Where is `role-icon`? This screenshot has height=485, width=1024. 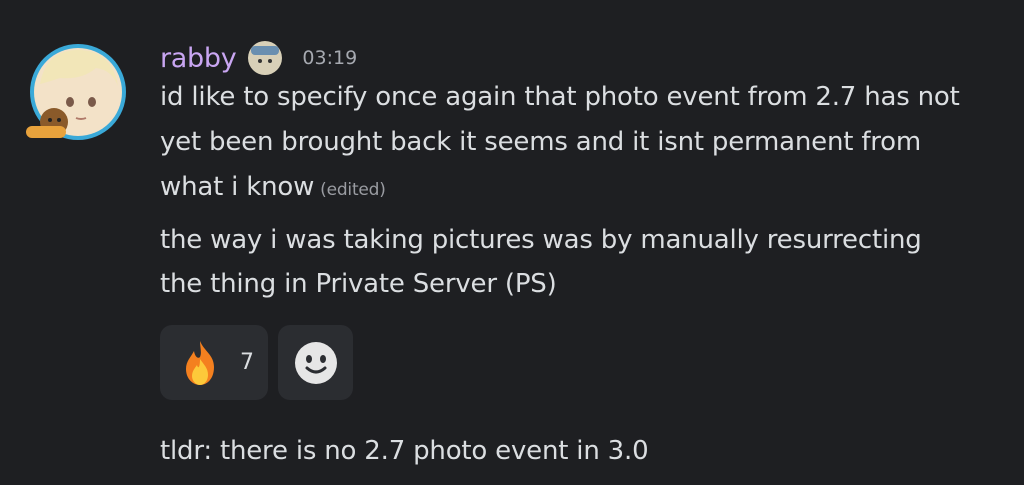
role-icon is located at coordinates (265, 58).